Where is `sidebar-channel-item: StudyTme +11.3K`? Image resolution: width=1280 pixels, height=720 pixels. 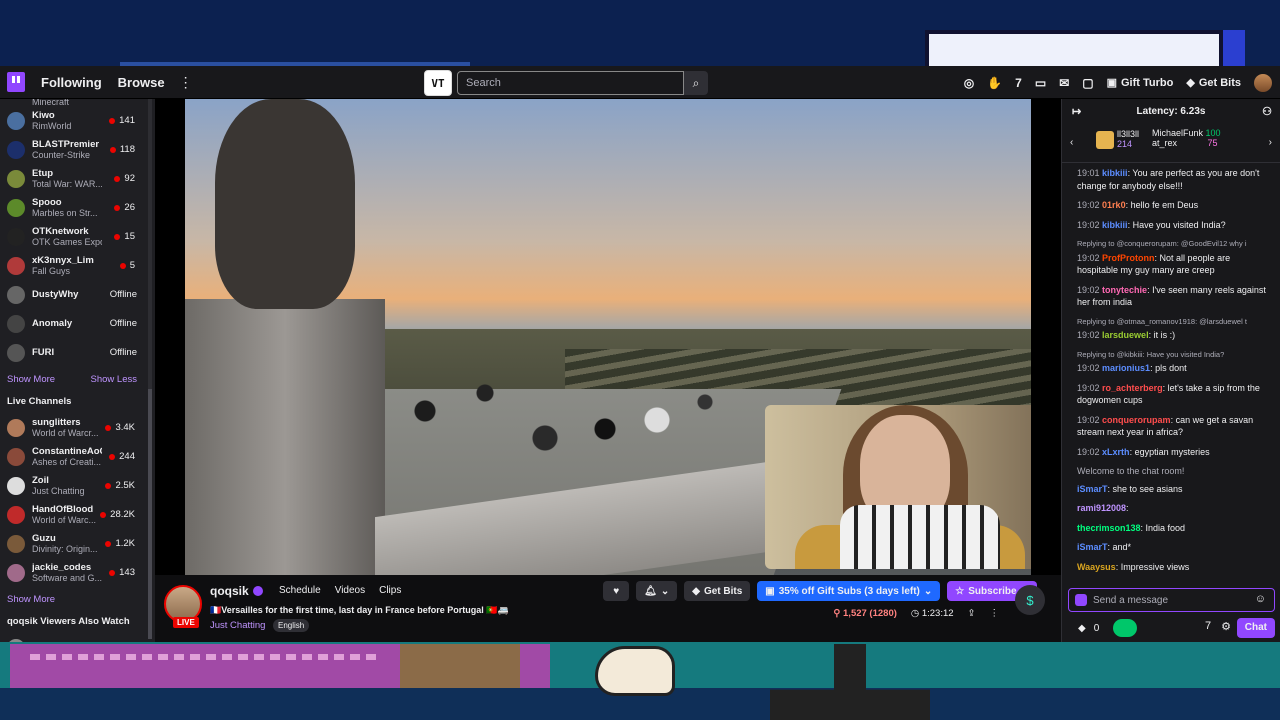 sidebar-channel-item: StudyTme +11.3K is located at coordinates (77, 637).